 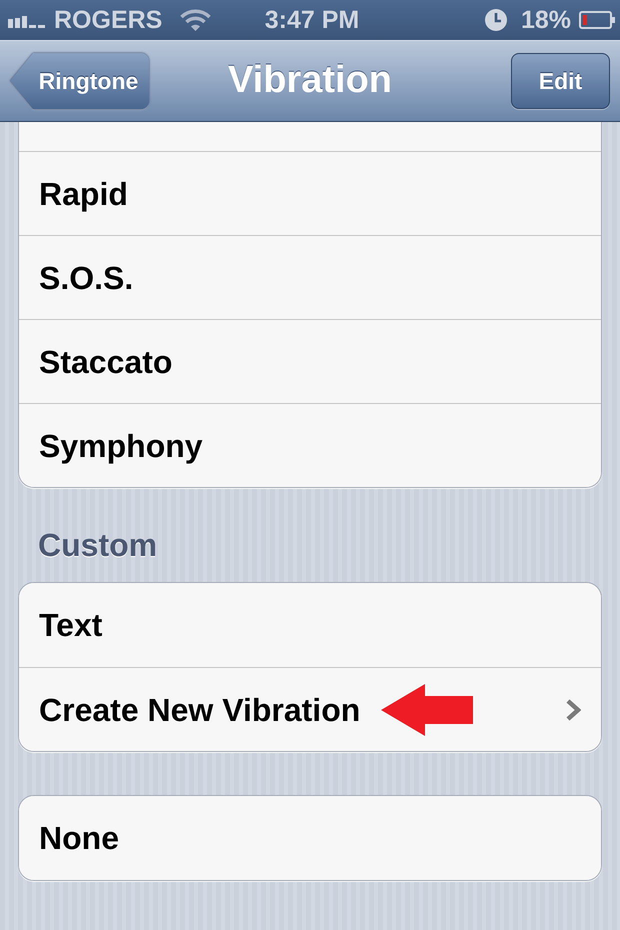 What do you see at coordinates (108, 20) in the screenshot?
I see `carrier-name: ROGERS` at bounding box center [108, 20].